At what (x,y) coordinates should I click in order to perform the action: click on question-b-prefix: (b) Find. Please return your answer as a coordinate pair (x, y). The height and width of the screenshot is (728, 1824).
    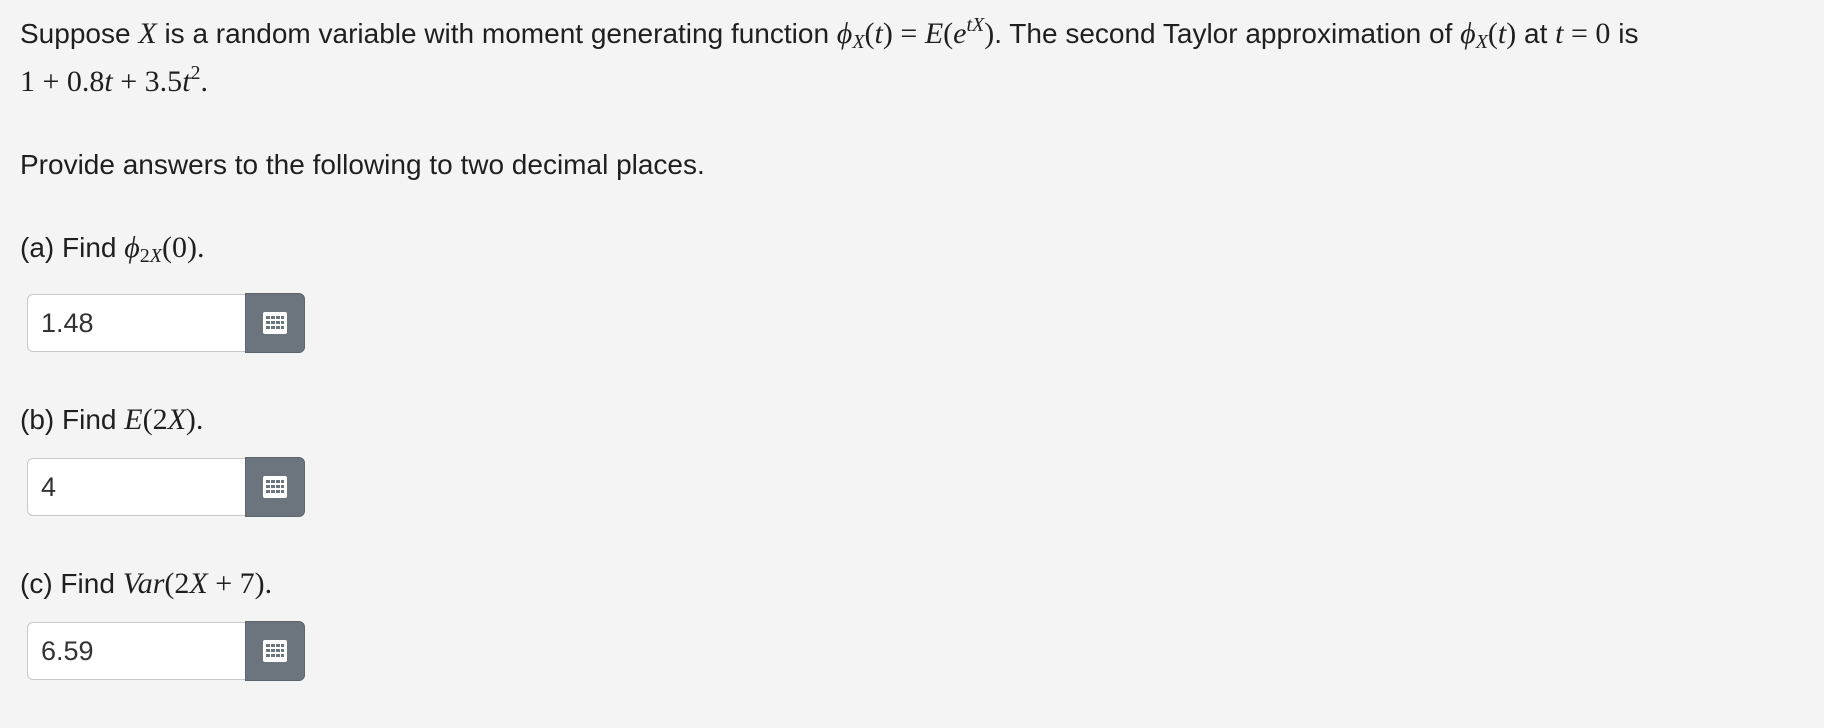
    Looking at the image, I should click on (72, 419).